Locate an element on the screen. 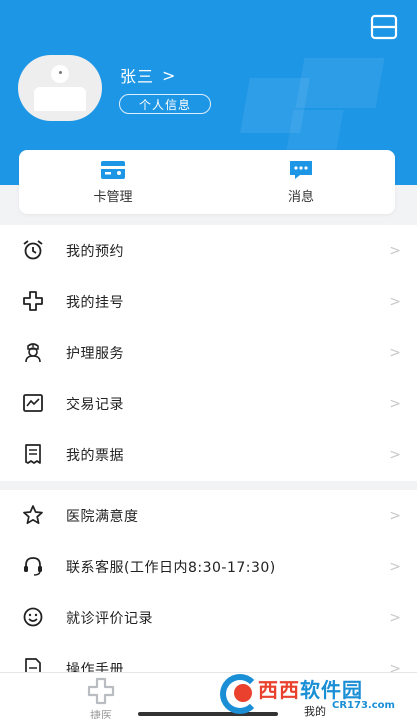 This screenshot has width=417, height=719. star-icon is located at coordinates (33, 515).